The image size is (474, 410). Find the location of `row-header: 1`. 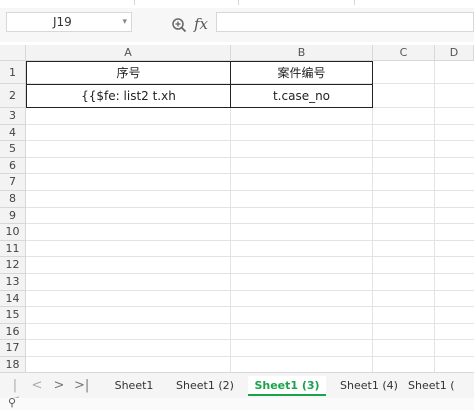

row-header: 1 is located at coordinates (13, 72).